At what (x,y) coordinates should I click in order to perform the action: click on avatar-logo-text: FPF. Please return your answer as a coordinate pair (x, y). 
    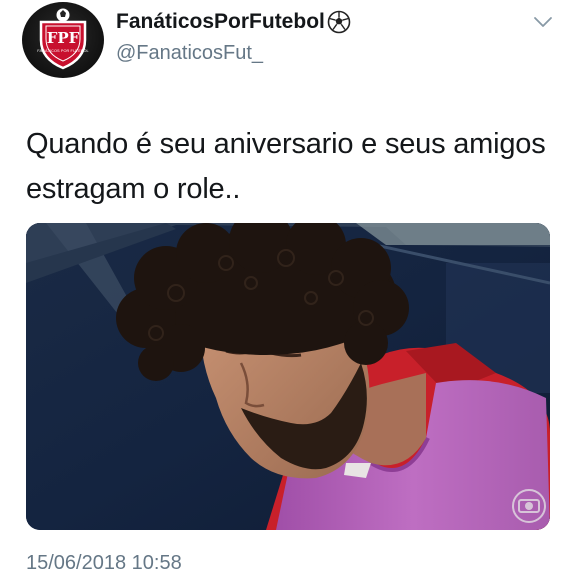
    Looking at the image, I should click on (63, 38).